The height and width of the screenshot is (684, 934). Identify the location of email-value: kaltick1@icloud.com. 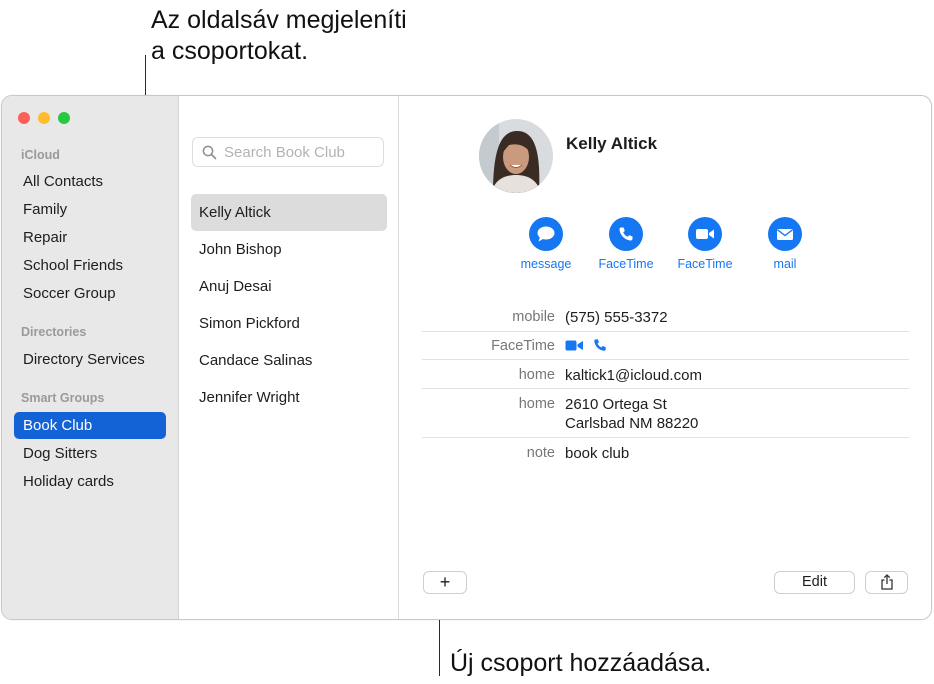
(633, 375).